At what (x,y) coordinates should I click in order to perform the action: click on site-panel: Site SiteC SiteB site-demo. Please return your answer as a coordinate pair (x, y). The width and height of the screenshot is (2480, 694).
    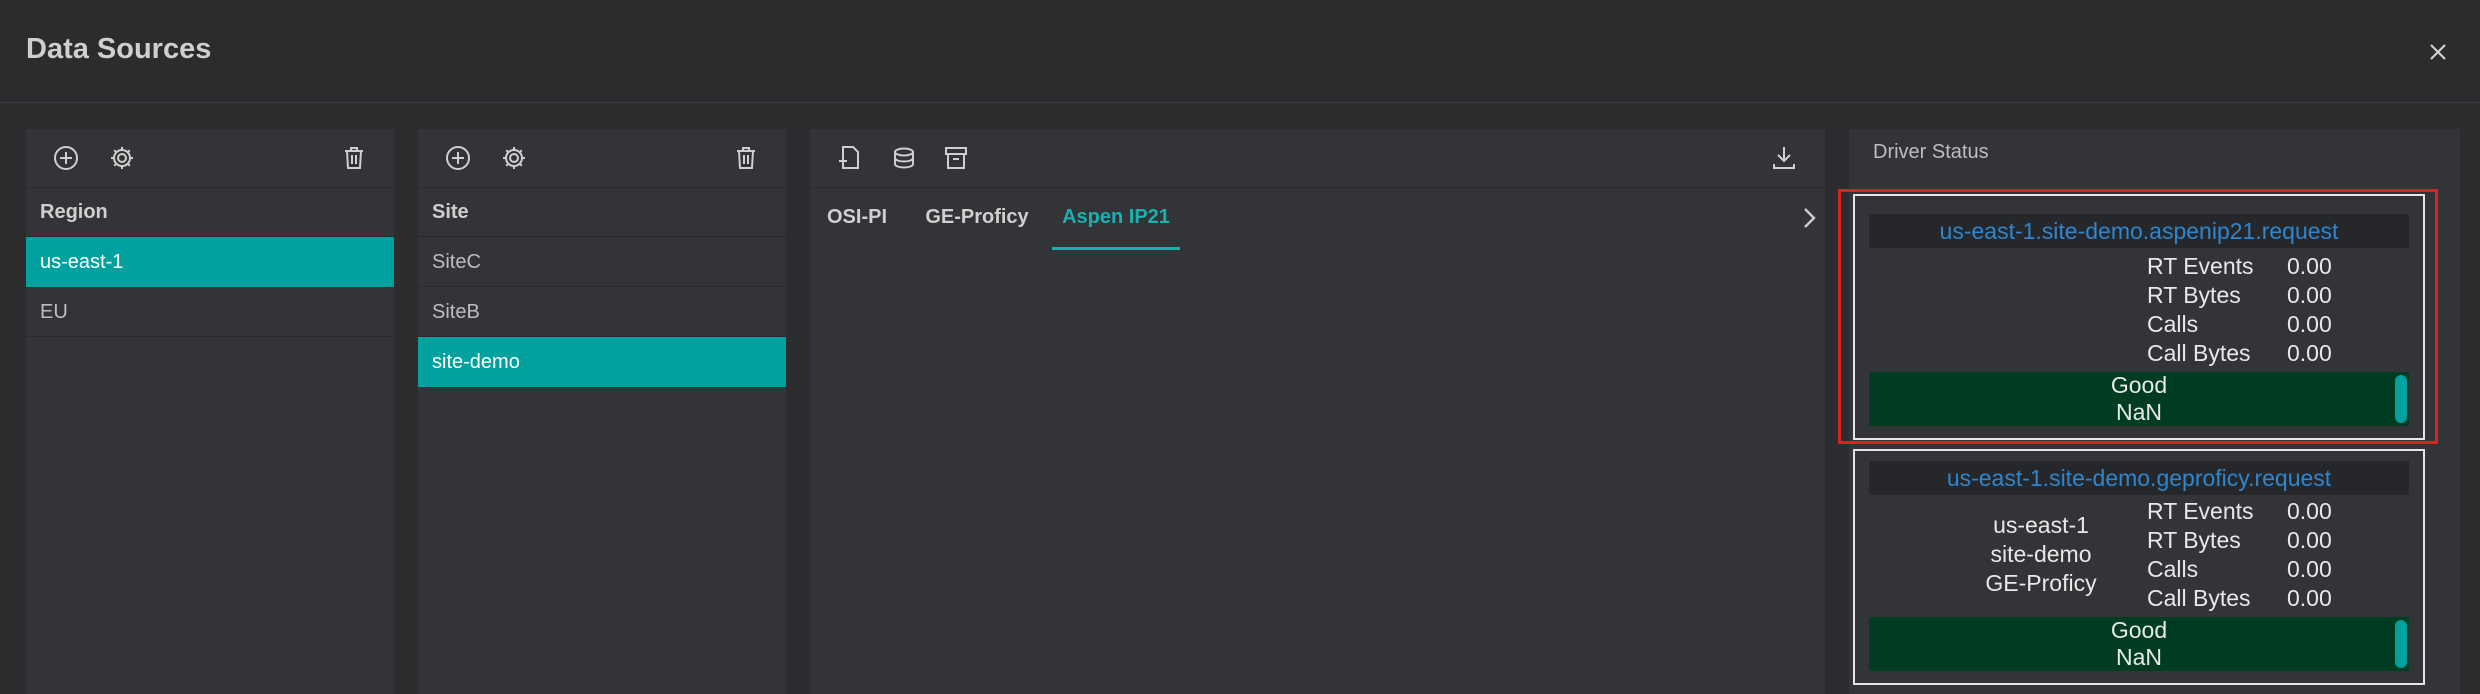
    Looking at the image, I should click on (602, 411).